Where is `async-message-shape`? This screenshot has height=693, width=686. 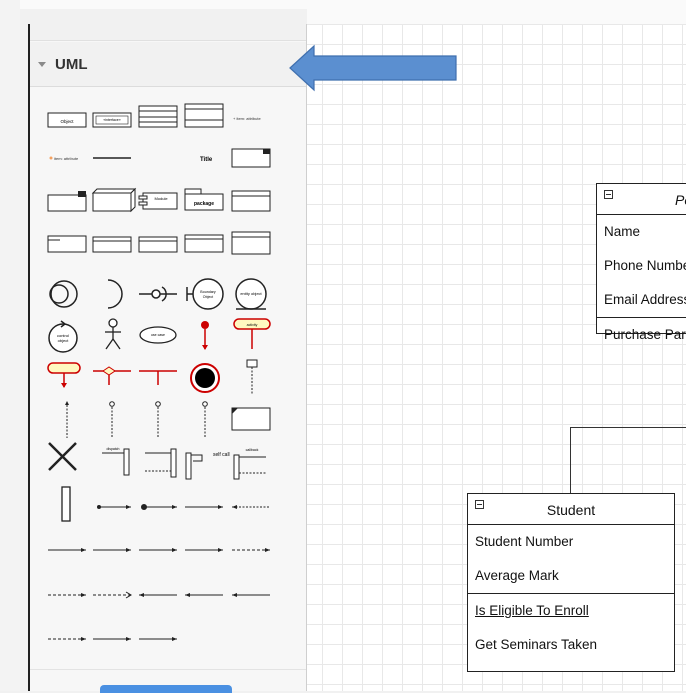 async-message-shape is located at coordinates (114, 507).